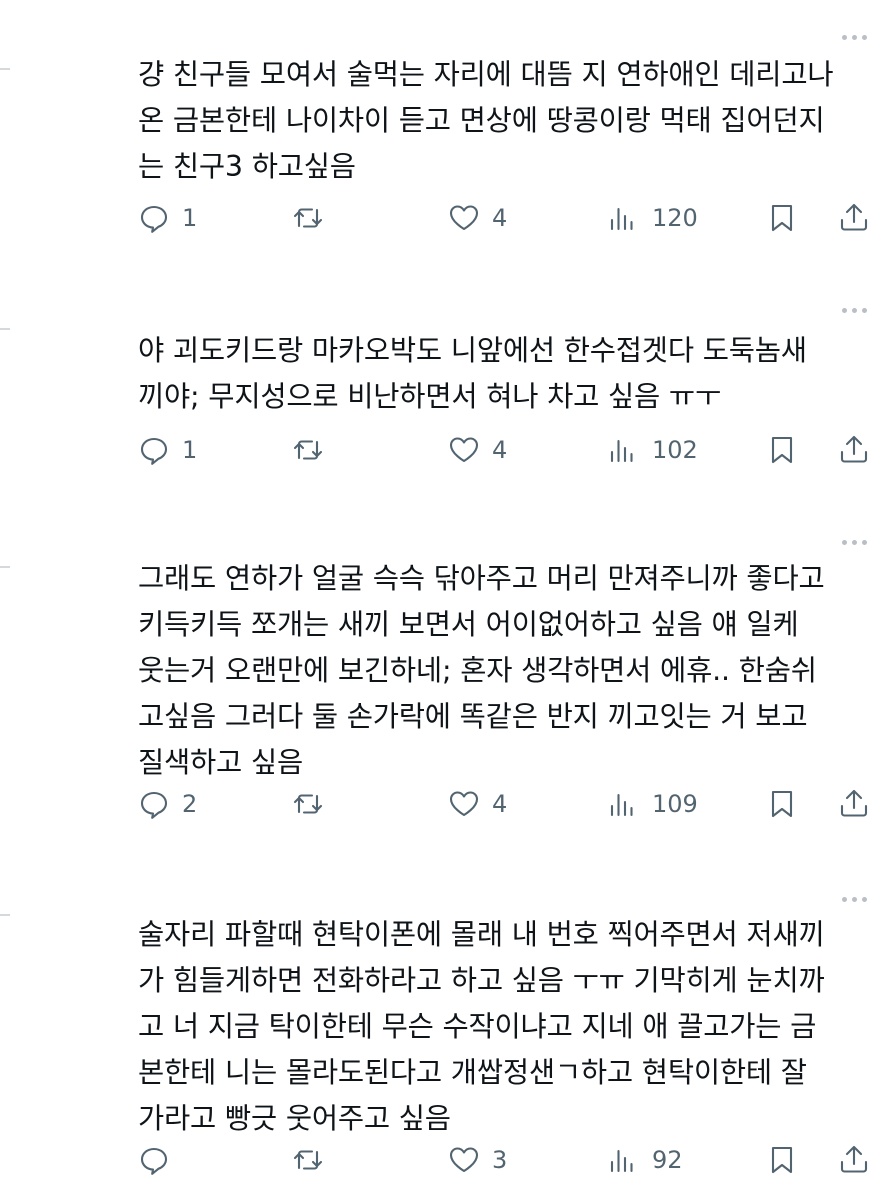 The height and width of the screenshot is (1200, 895). Describe the element at coordinates (651, 218) in the screenshot. I see `views-button: 120` at that location.